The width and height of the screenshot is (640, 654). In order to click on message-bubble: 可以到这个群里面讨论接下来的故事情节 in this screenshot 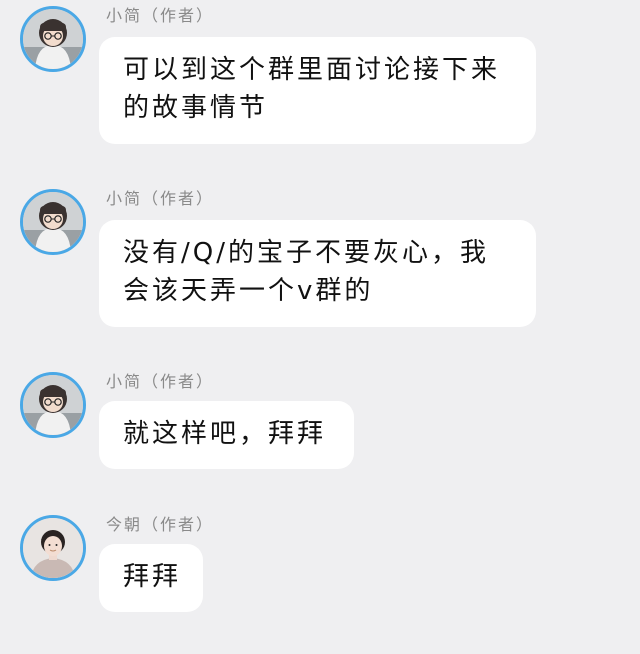, I will do `click(317, 90)`.